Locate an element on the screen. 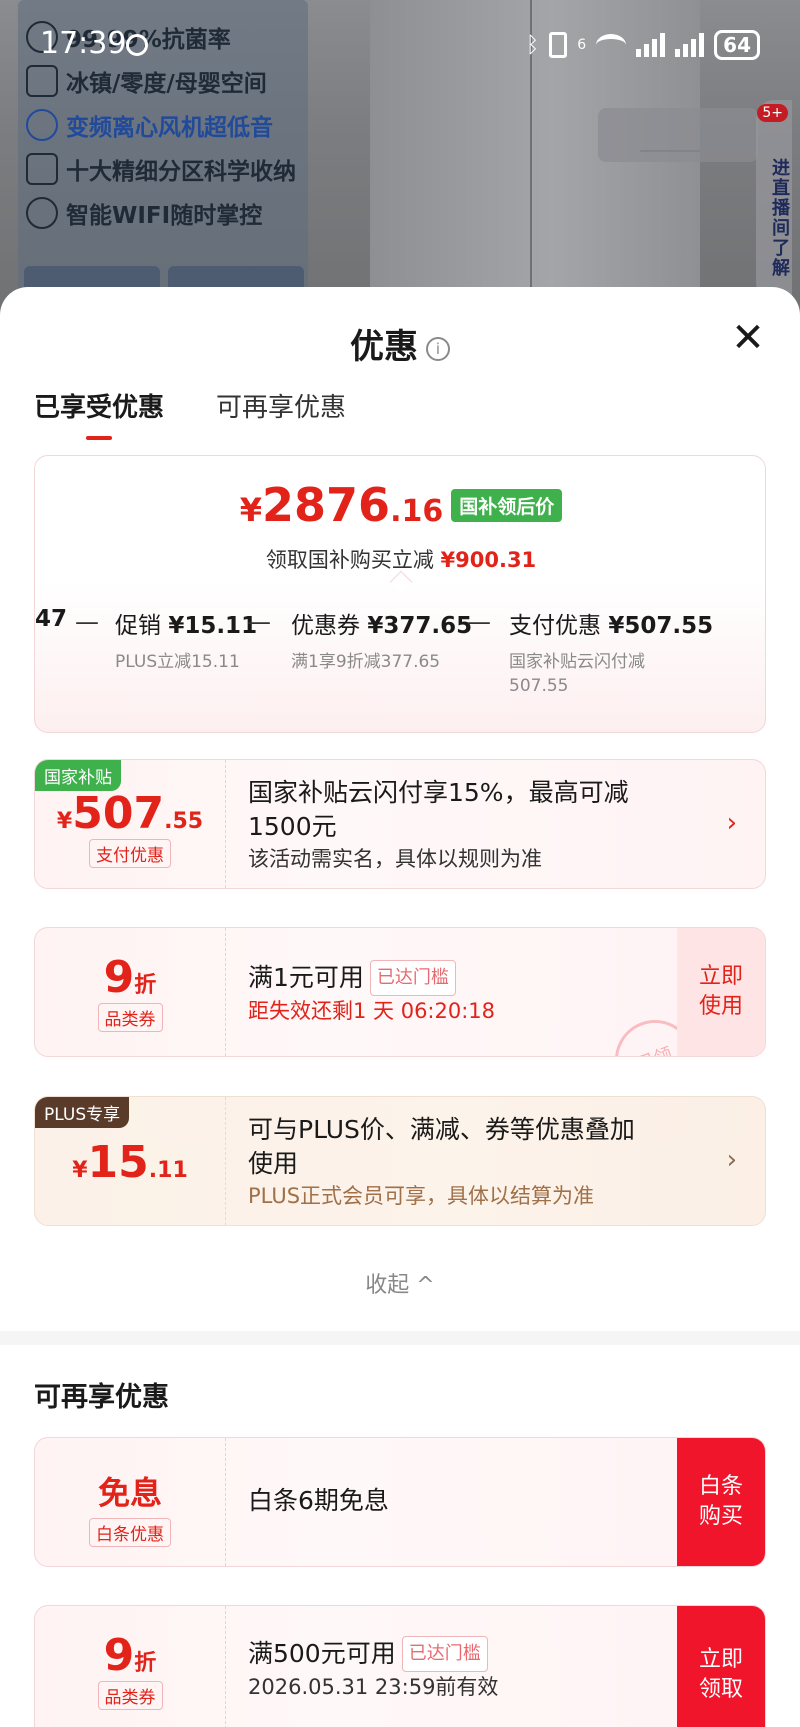  notch is located at coordinates (401, 582).